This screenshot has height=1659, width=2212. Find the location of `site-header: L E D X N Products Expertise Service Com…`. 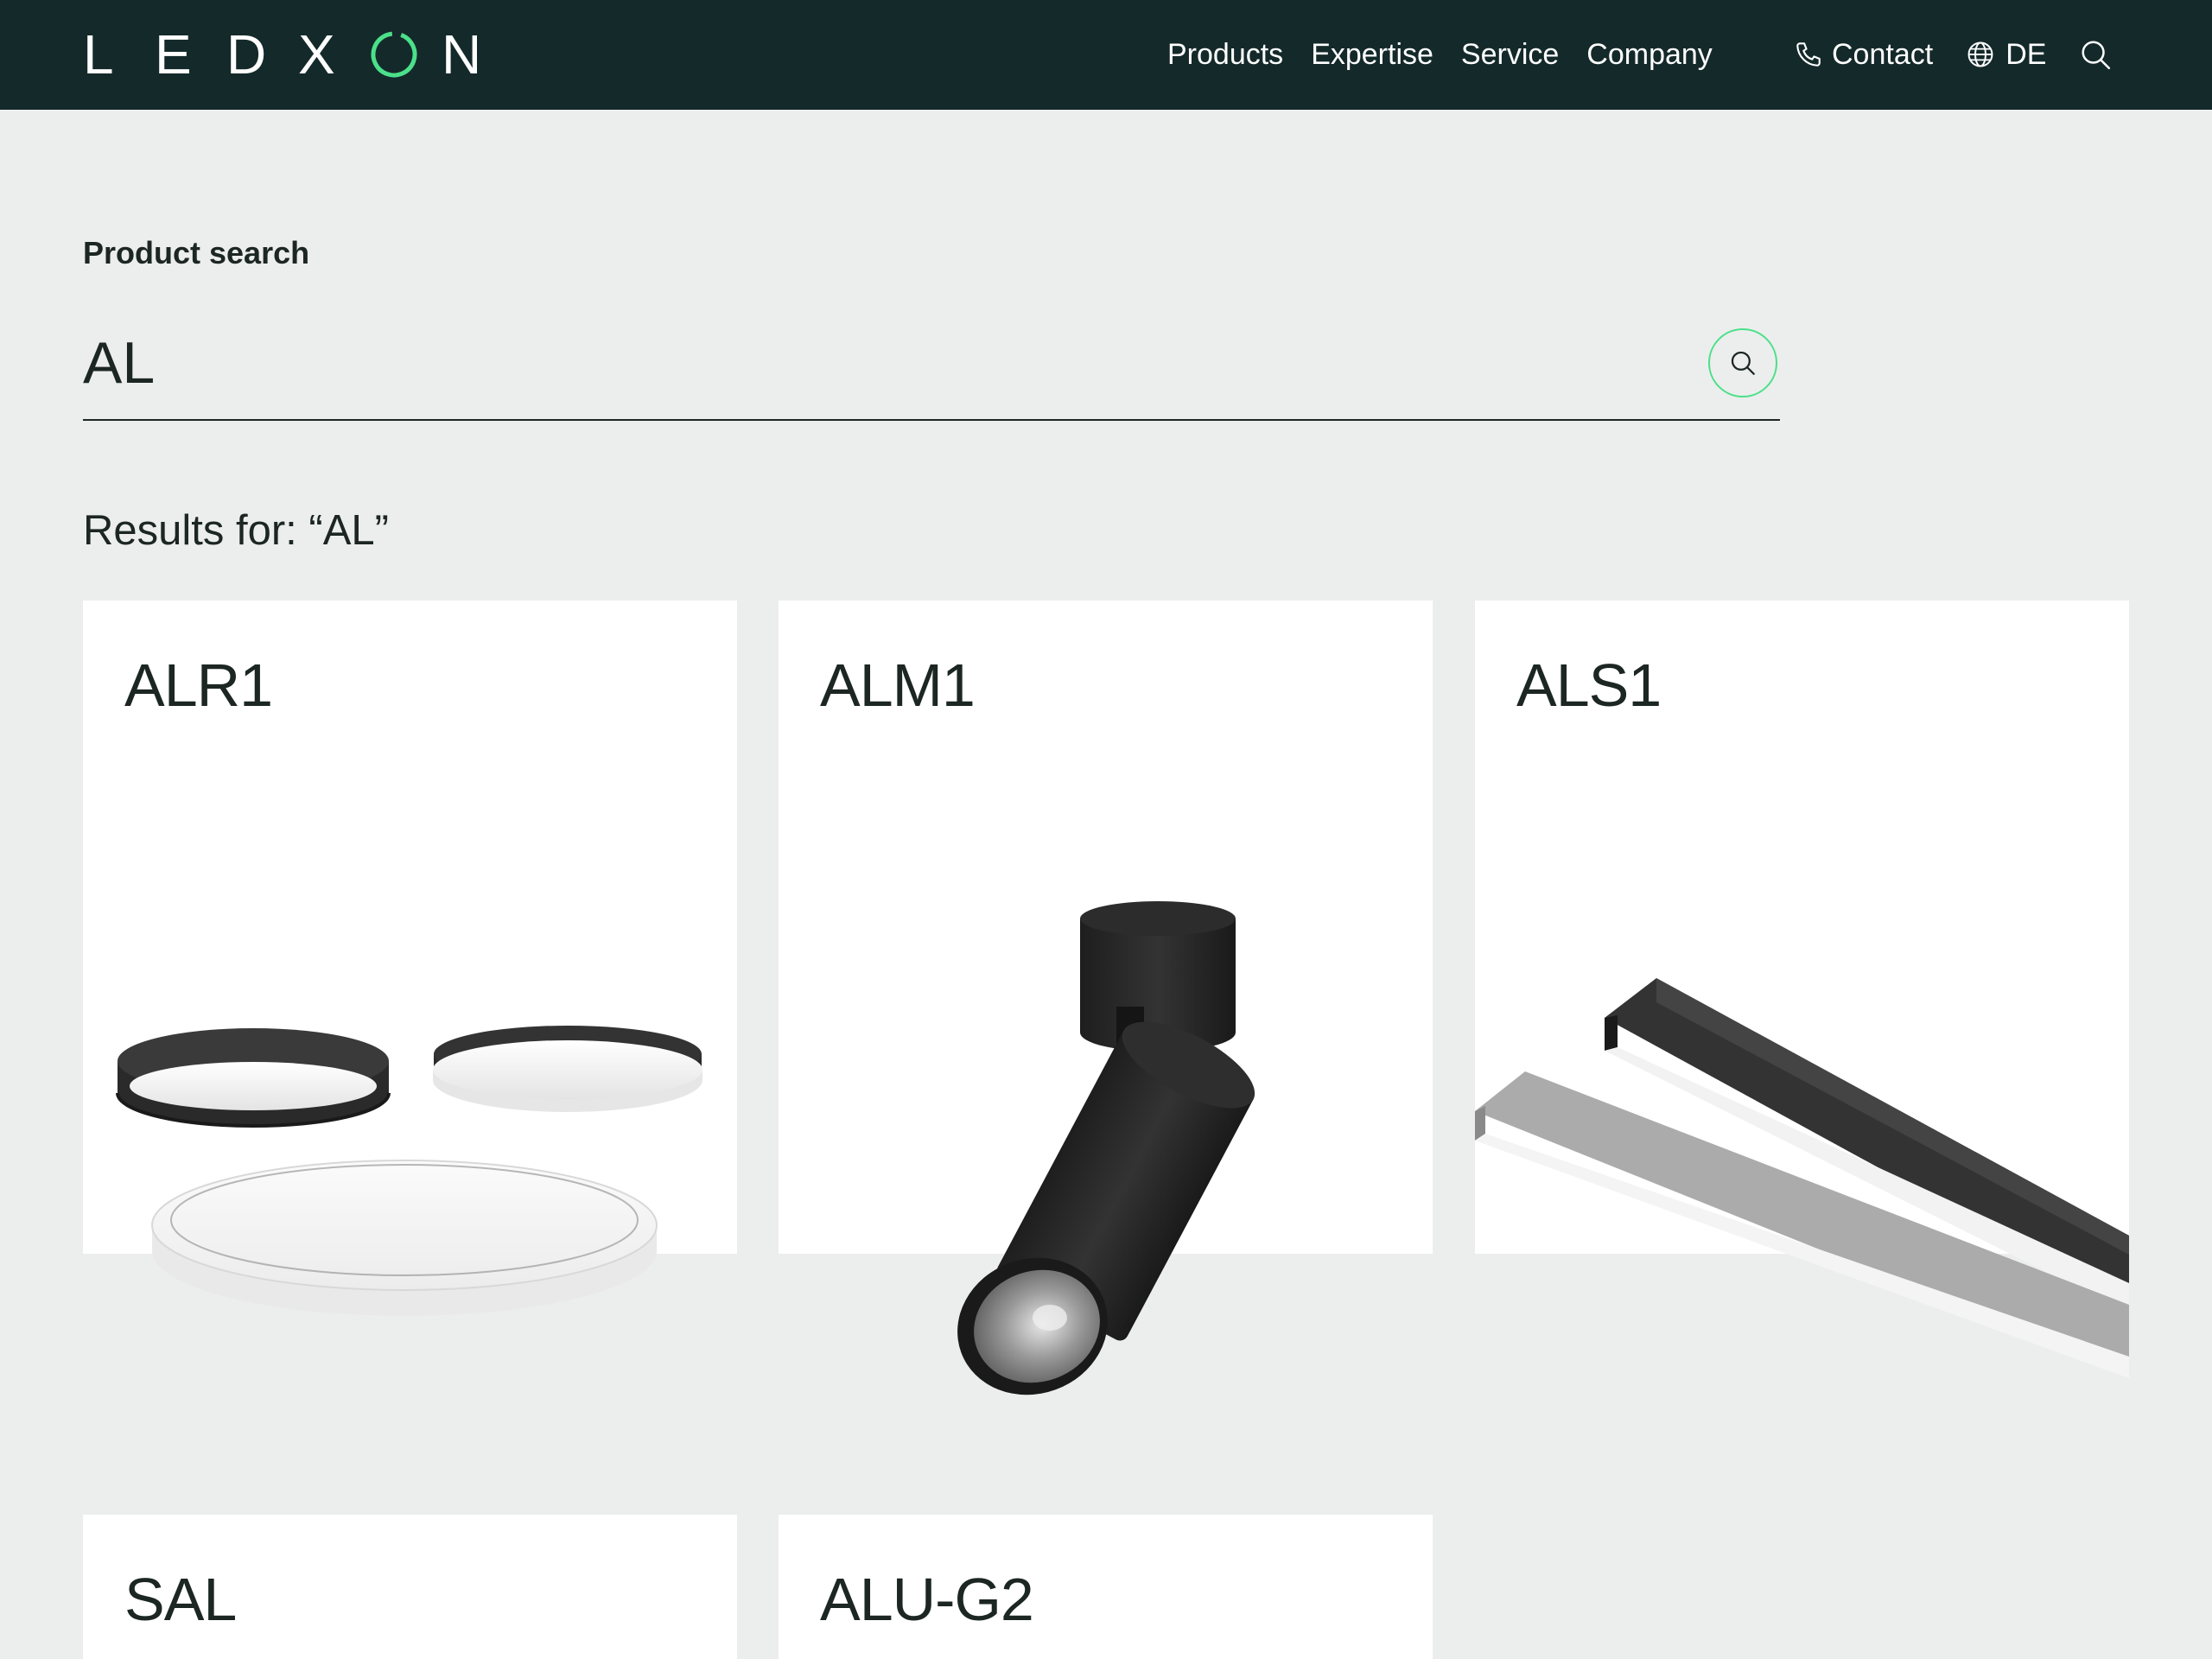

site-header: L E D X N Products Expertise Service Com… is located at coordinates (1106, 55).